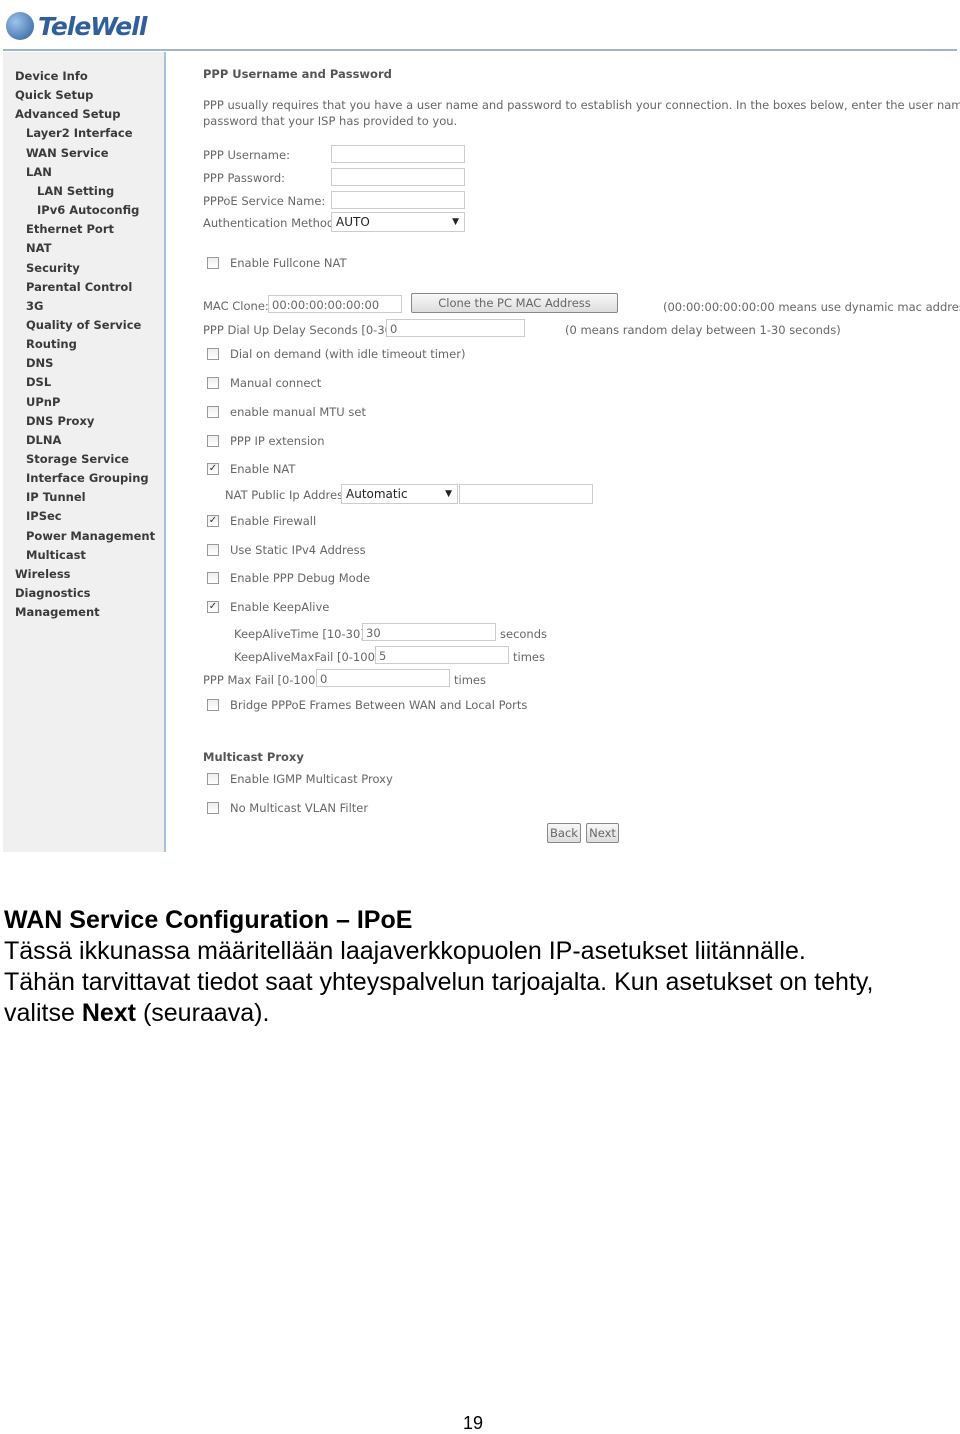 This screenshot has width=960, height=1434. I want to click on doc-line-3-end: (seuraava)., so click(203, 1013).